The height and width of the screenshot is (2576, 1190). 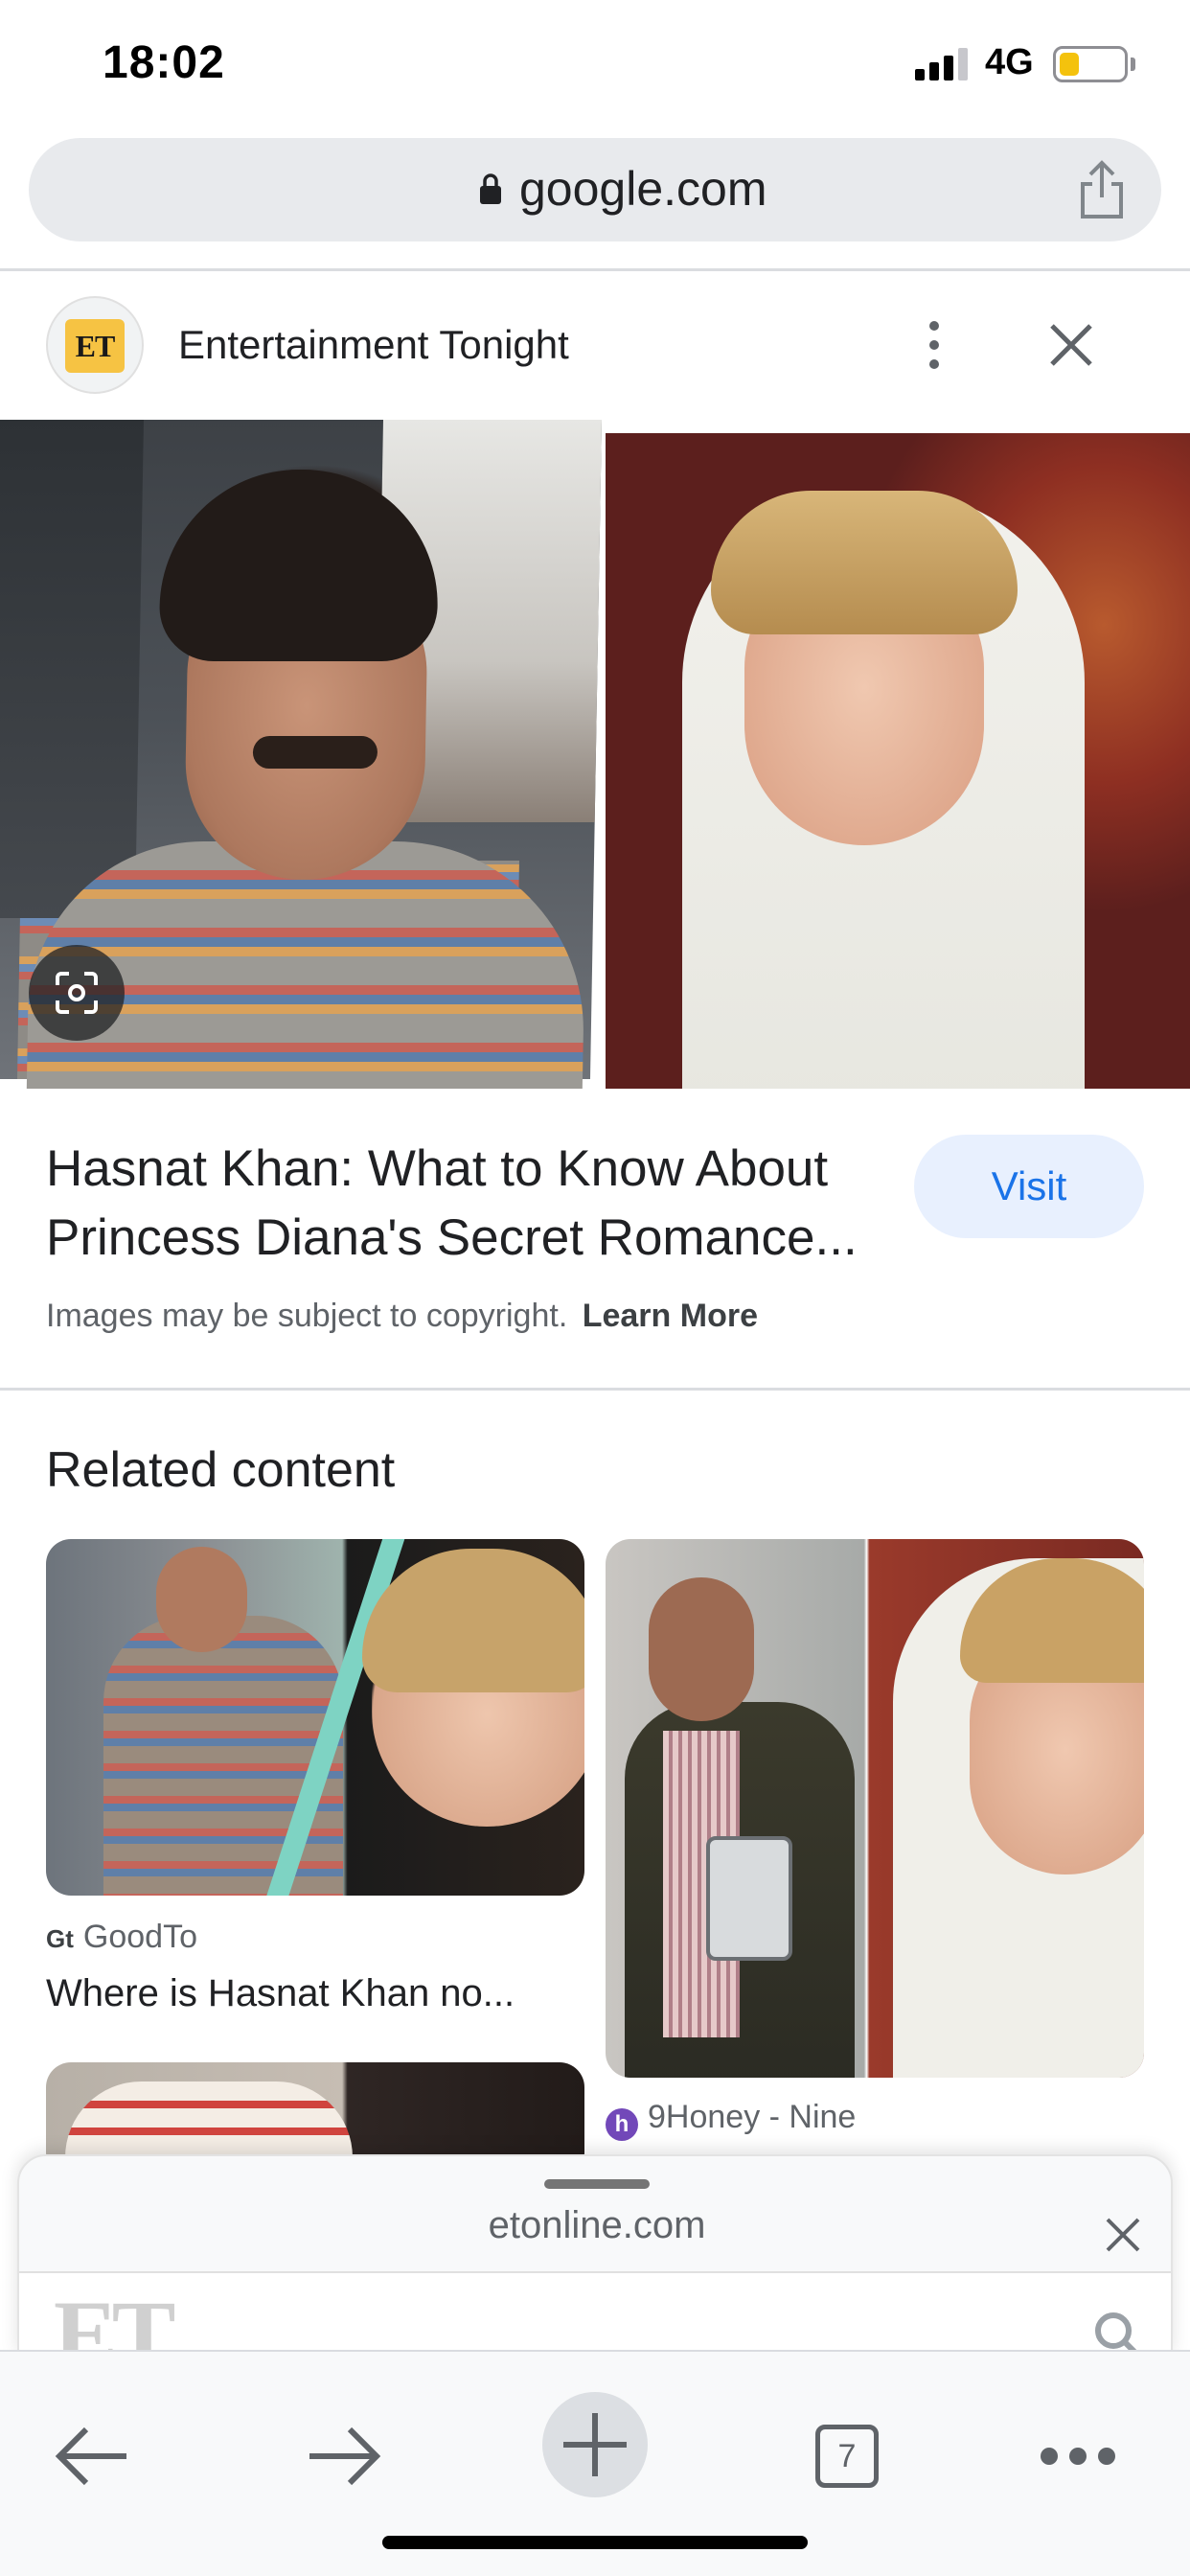 What do you see at coordinates (1070, 64) in the screenshot?
I see `battery-level` at bounding box center [1070, 64].